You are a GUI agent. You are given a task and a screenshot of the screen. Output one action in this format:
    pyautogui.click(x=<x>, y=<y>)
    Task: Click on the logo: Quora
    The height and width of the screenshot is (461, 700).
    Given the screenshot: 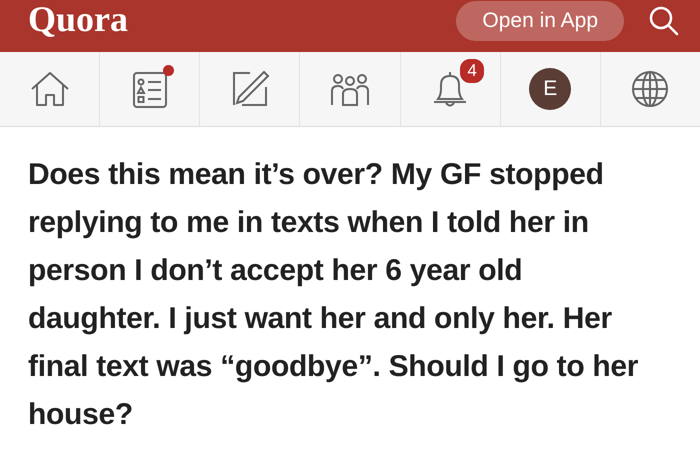 What is the action you would take?
    pyautogui.click(x=78, y=20)
    